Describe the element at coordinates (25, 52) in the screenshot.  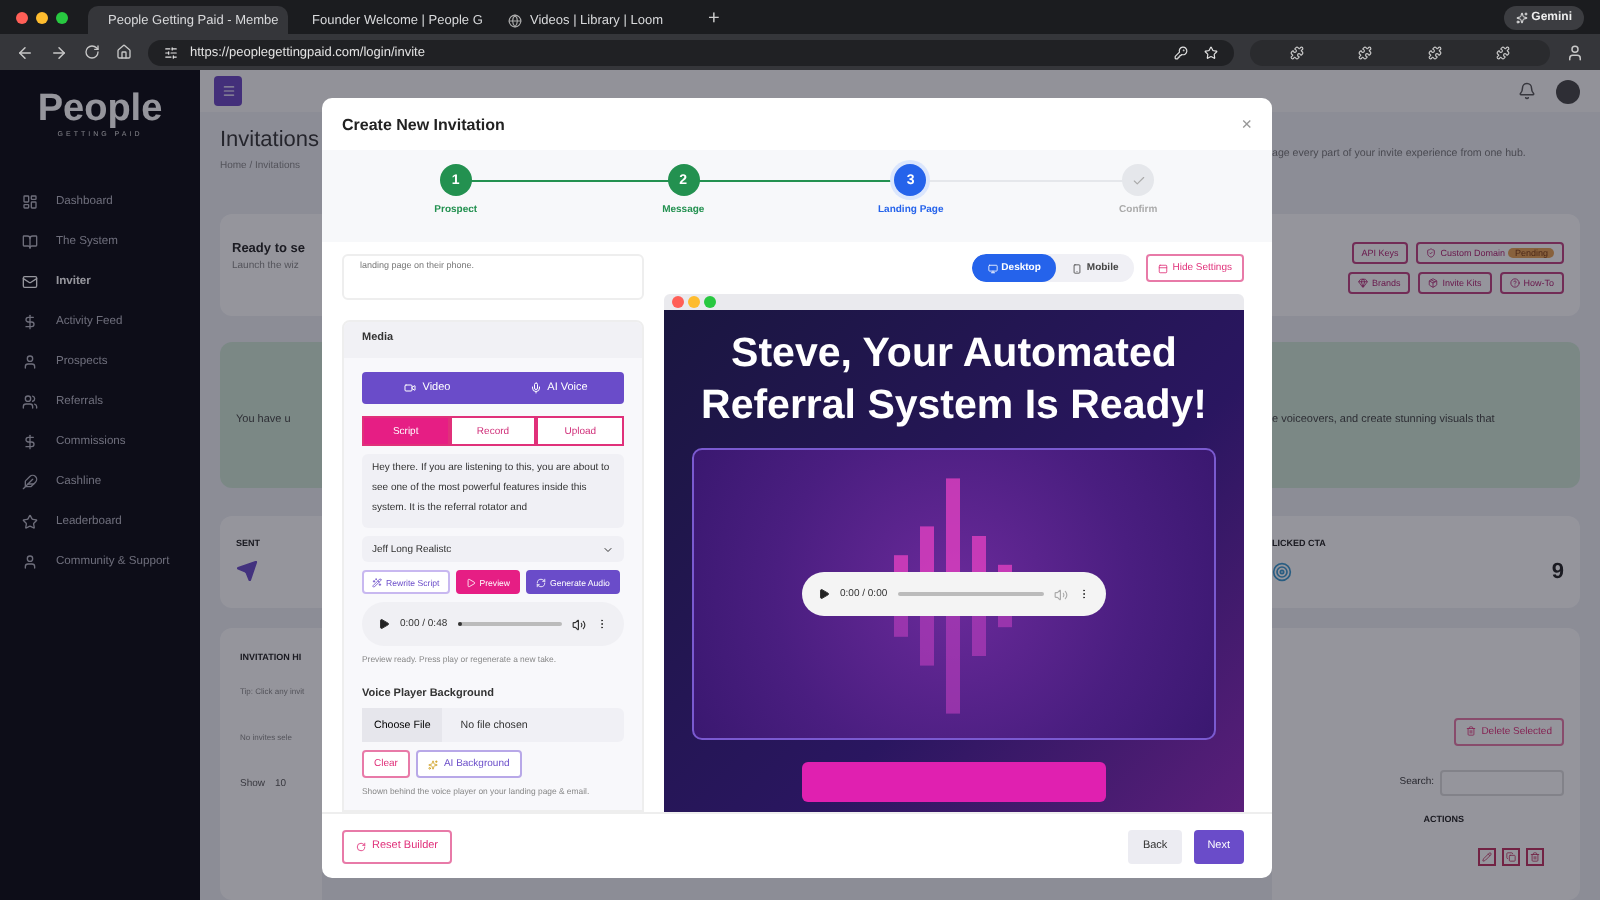
I see `back-icon` at that location.